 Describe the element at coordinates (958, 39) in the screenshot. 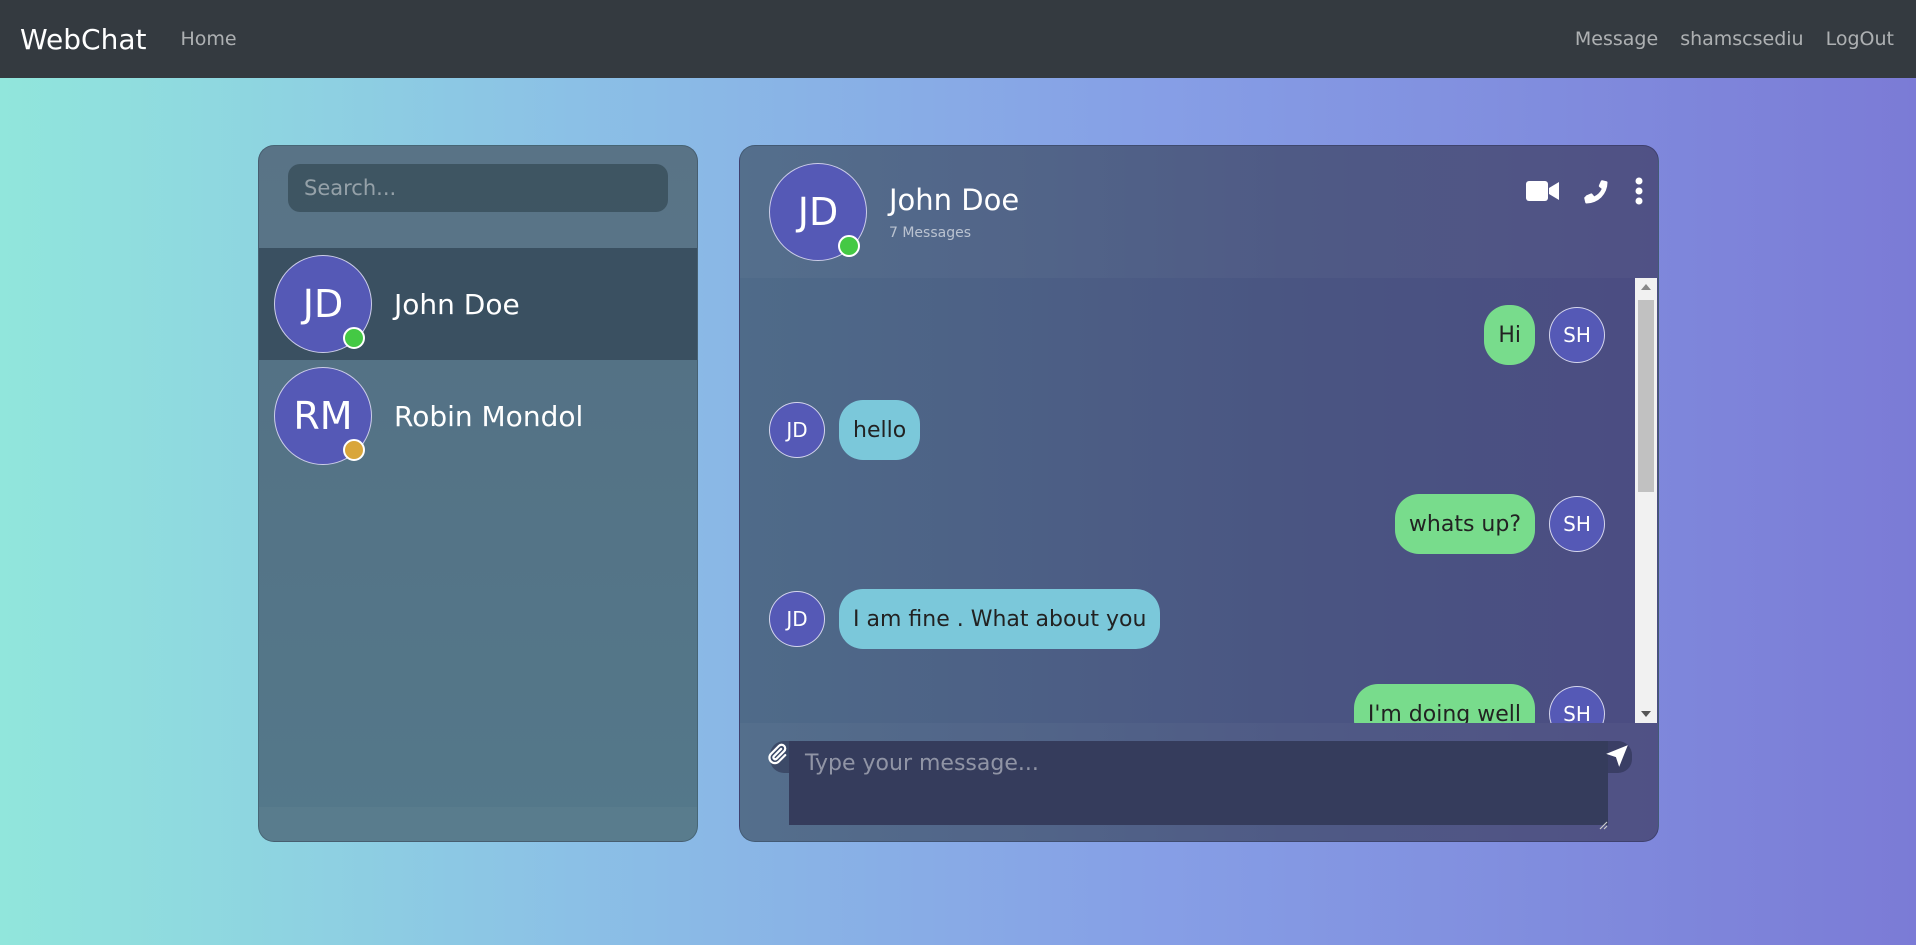

I see `top-navbar: WebChat Home Message shamscsediu LogOut` at that location.